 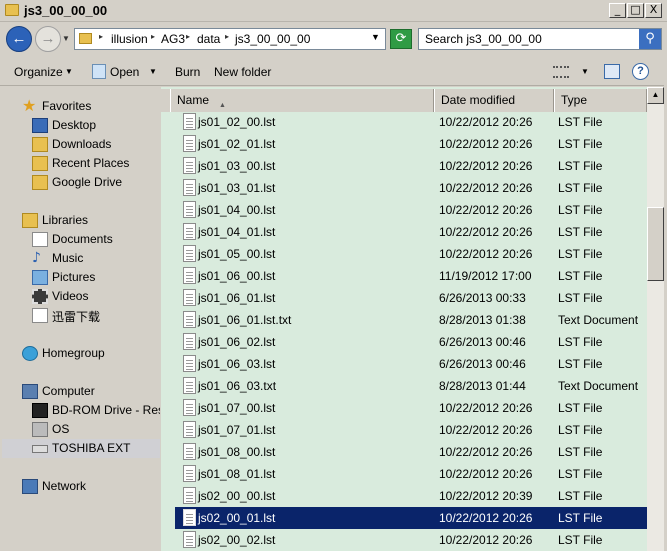 I want to click on file-name: js01_06_01.lst.txt, so click(x=245, y=320).